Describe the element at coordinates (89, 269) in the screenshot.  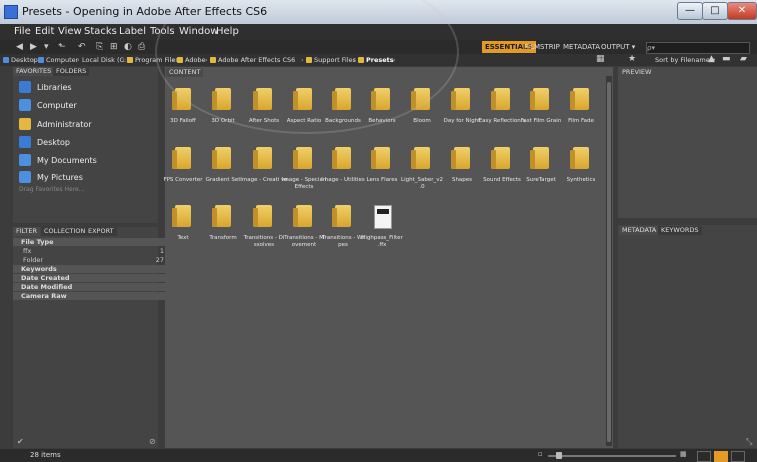
I see `filter-keywords-header: Keywords` at that location.